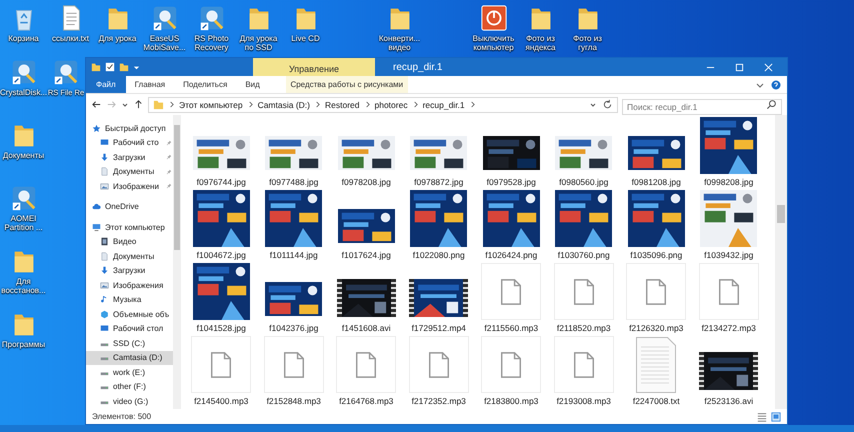  Describe the element at coordinates (391, 105) in the screenshot. I see `breadcrumb: photorec` at that location.